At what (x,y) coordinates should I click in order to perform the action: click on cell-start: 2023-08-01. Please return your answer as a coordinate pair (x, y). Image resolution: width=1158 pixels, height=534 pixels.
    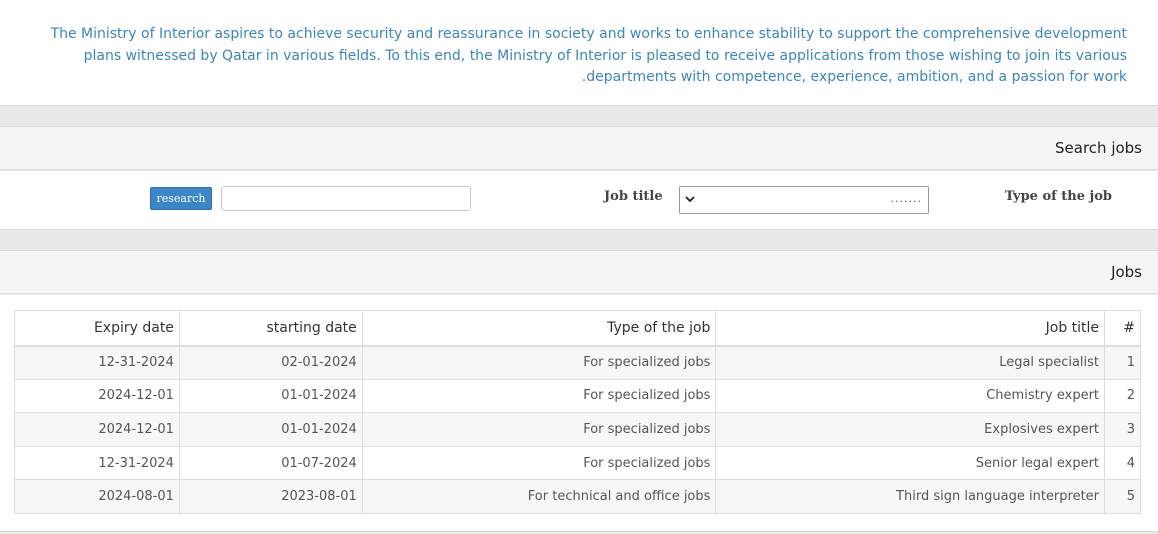
    Looking at the image, I should click on (270, 496).